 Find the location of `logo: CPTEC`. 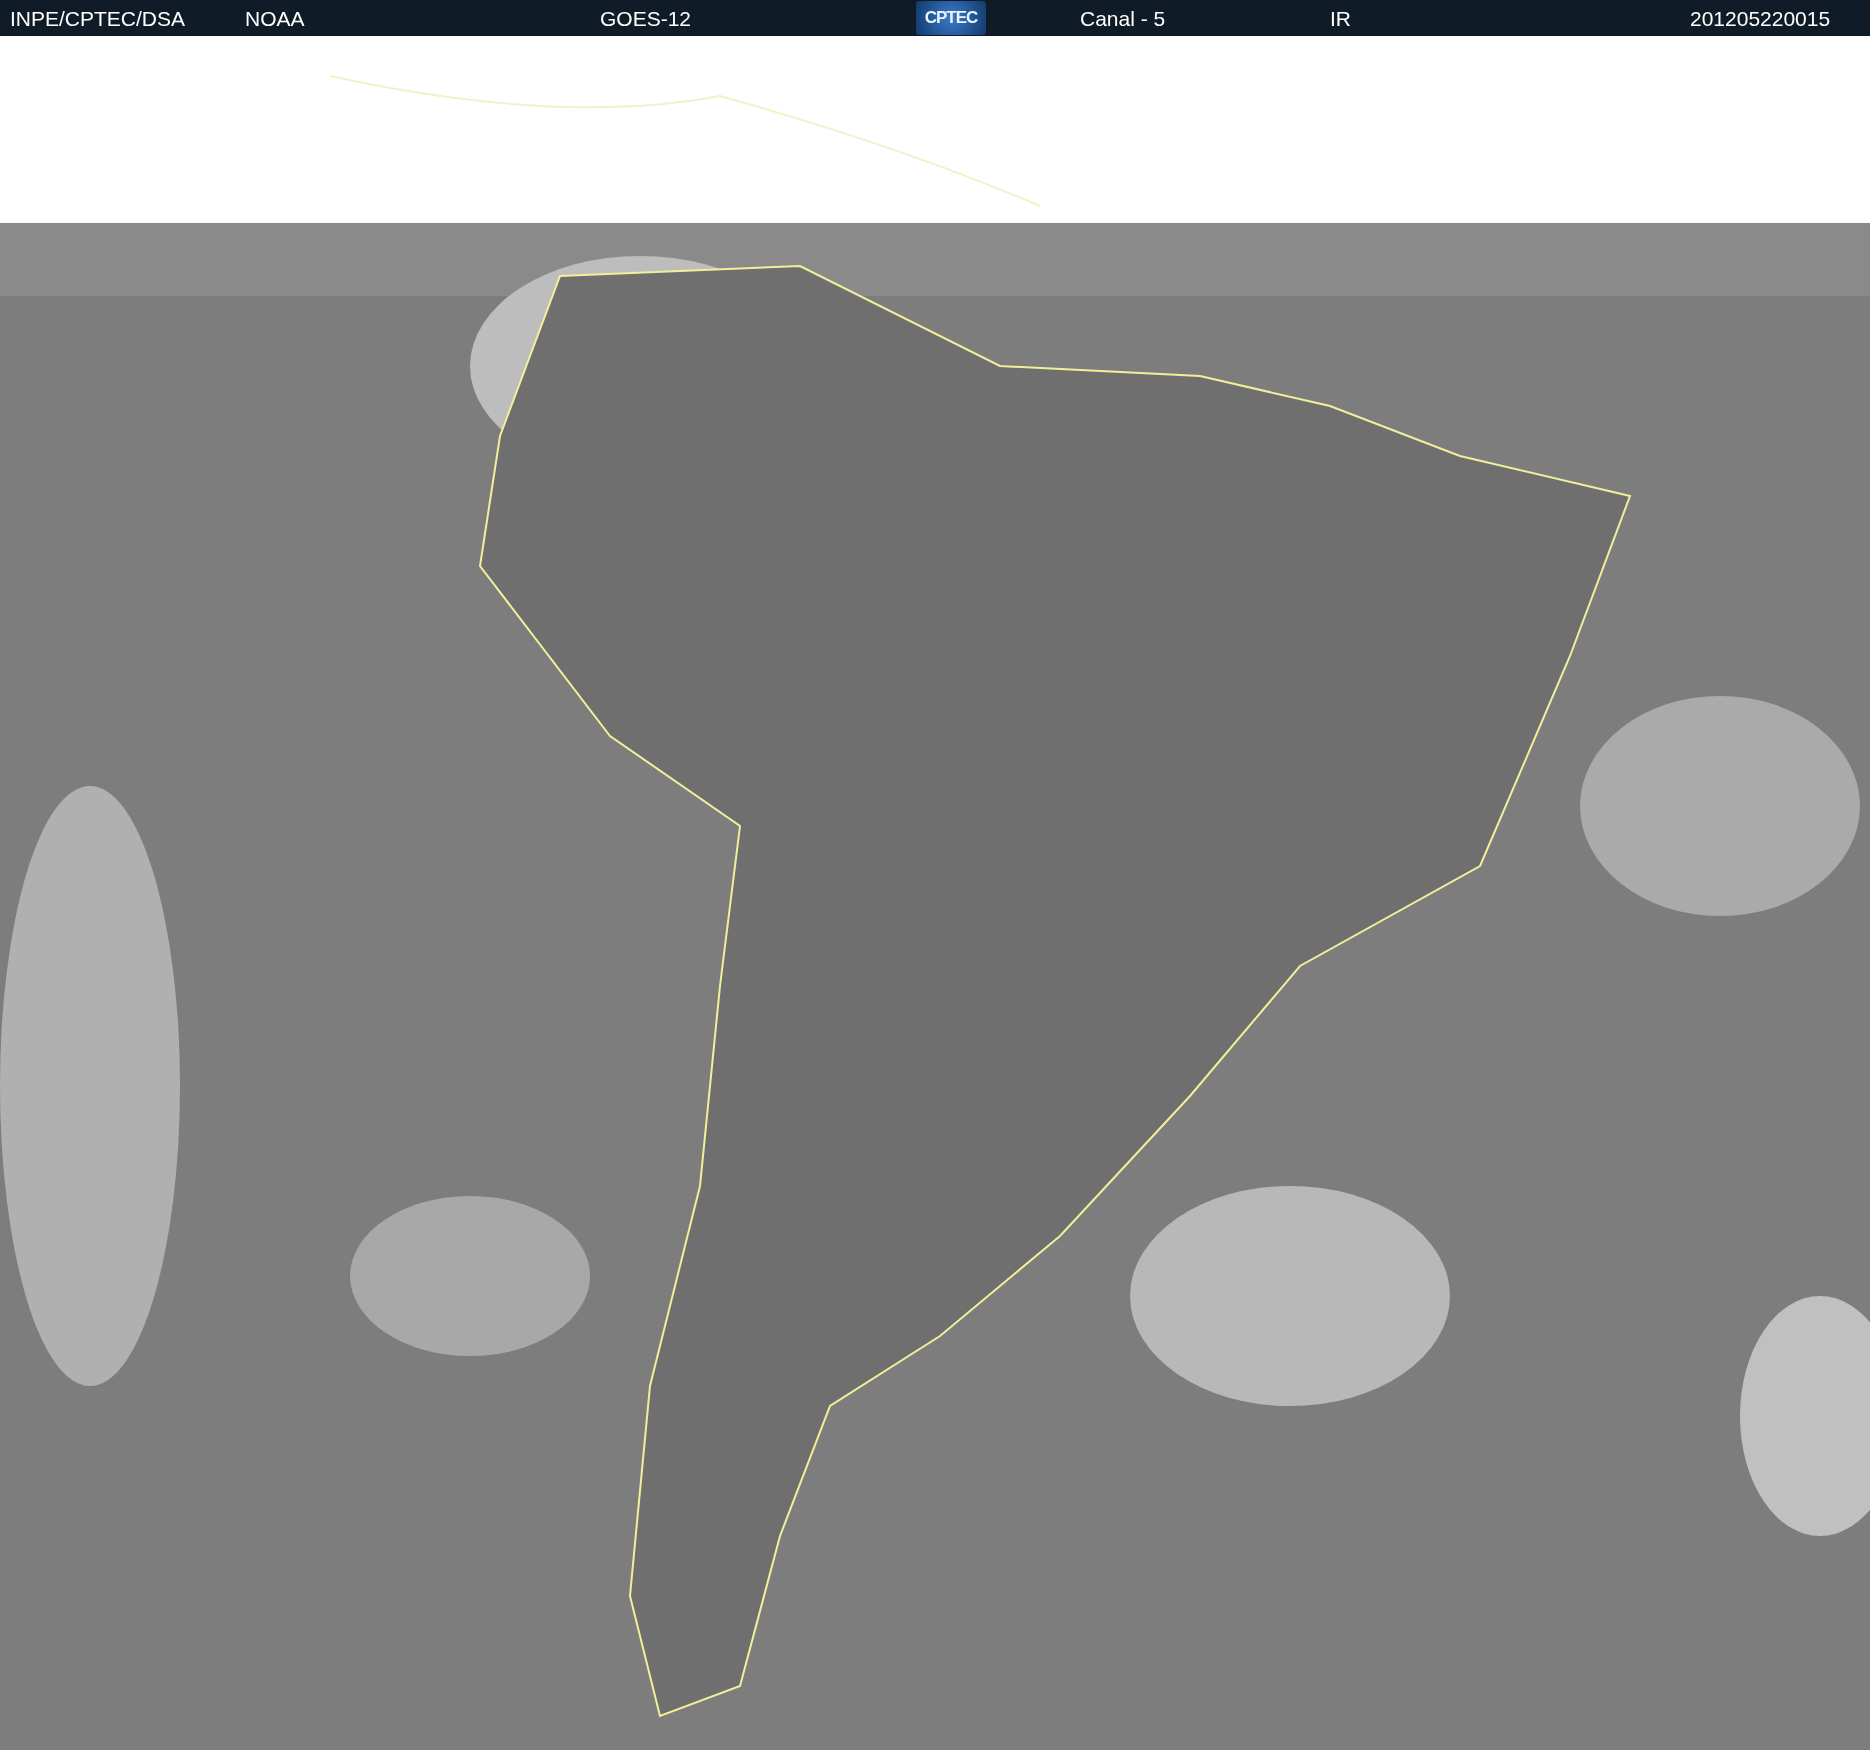

logo: CPTEC is located at coordinates (951, 18).